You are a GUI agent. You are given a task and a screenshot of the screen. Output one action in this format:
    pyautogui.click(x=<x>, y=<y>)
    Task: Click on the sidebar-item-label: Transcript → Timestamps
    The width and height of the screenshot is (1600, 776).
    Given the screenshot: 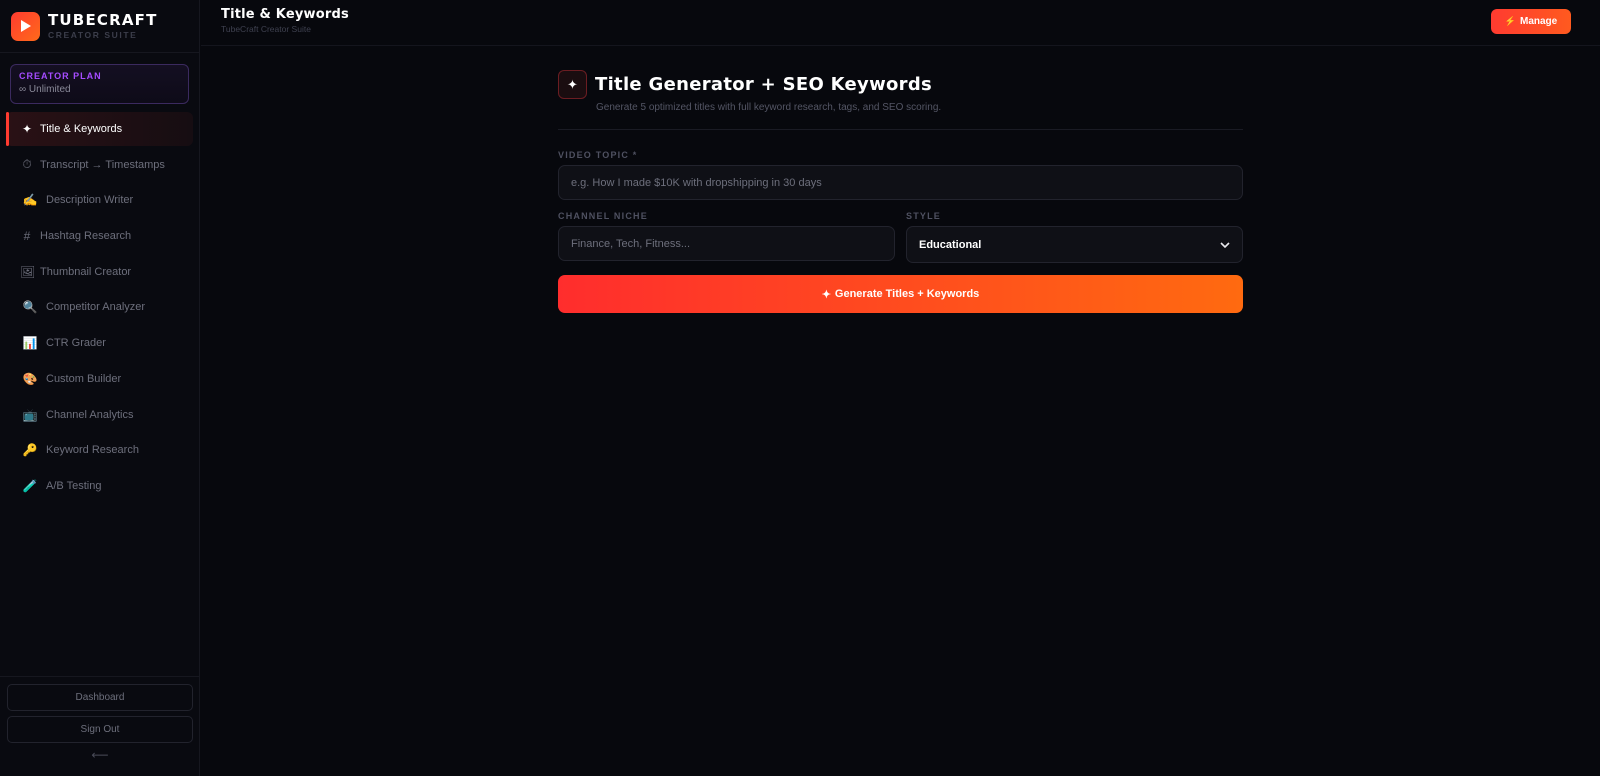 What is the action you would take?
    pyautogui.click(x=102, y=164)
    